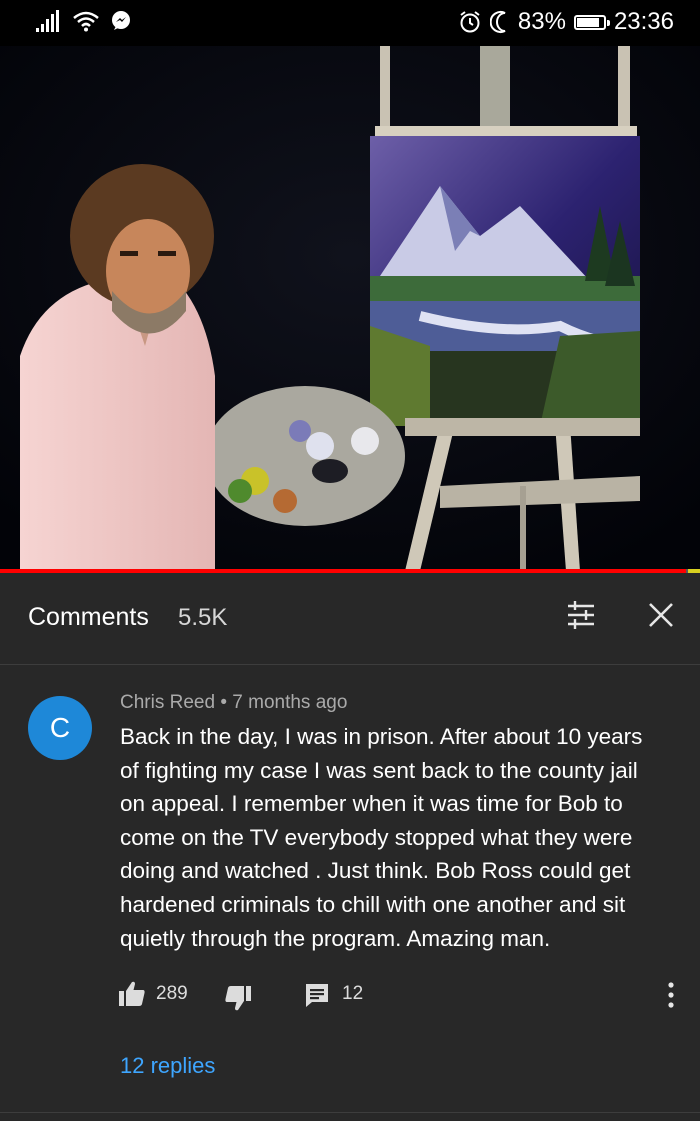 Image resolution: width=700 pixels, height=1121 pixels. I want to click on sort-icon, so click(581, 615).